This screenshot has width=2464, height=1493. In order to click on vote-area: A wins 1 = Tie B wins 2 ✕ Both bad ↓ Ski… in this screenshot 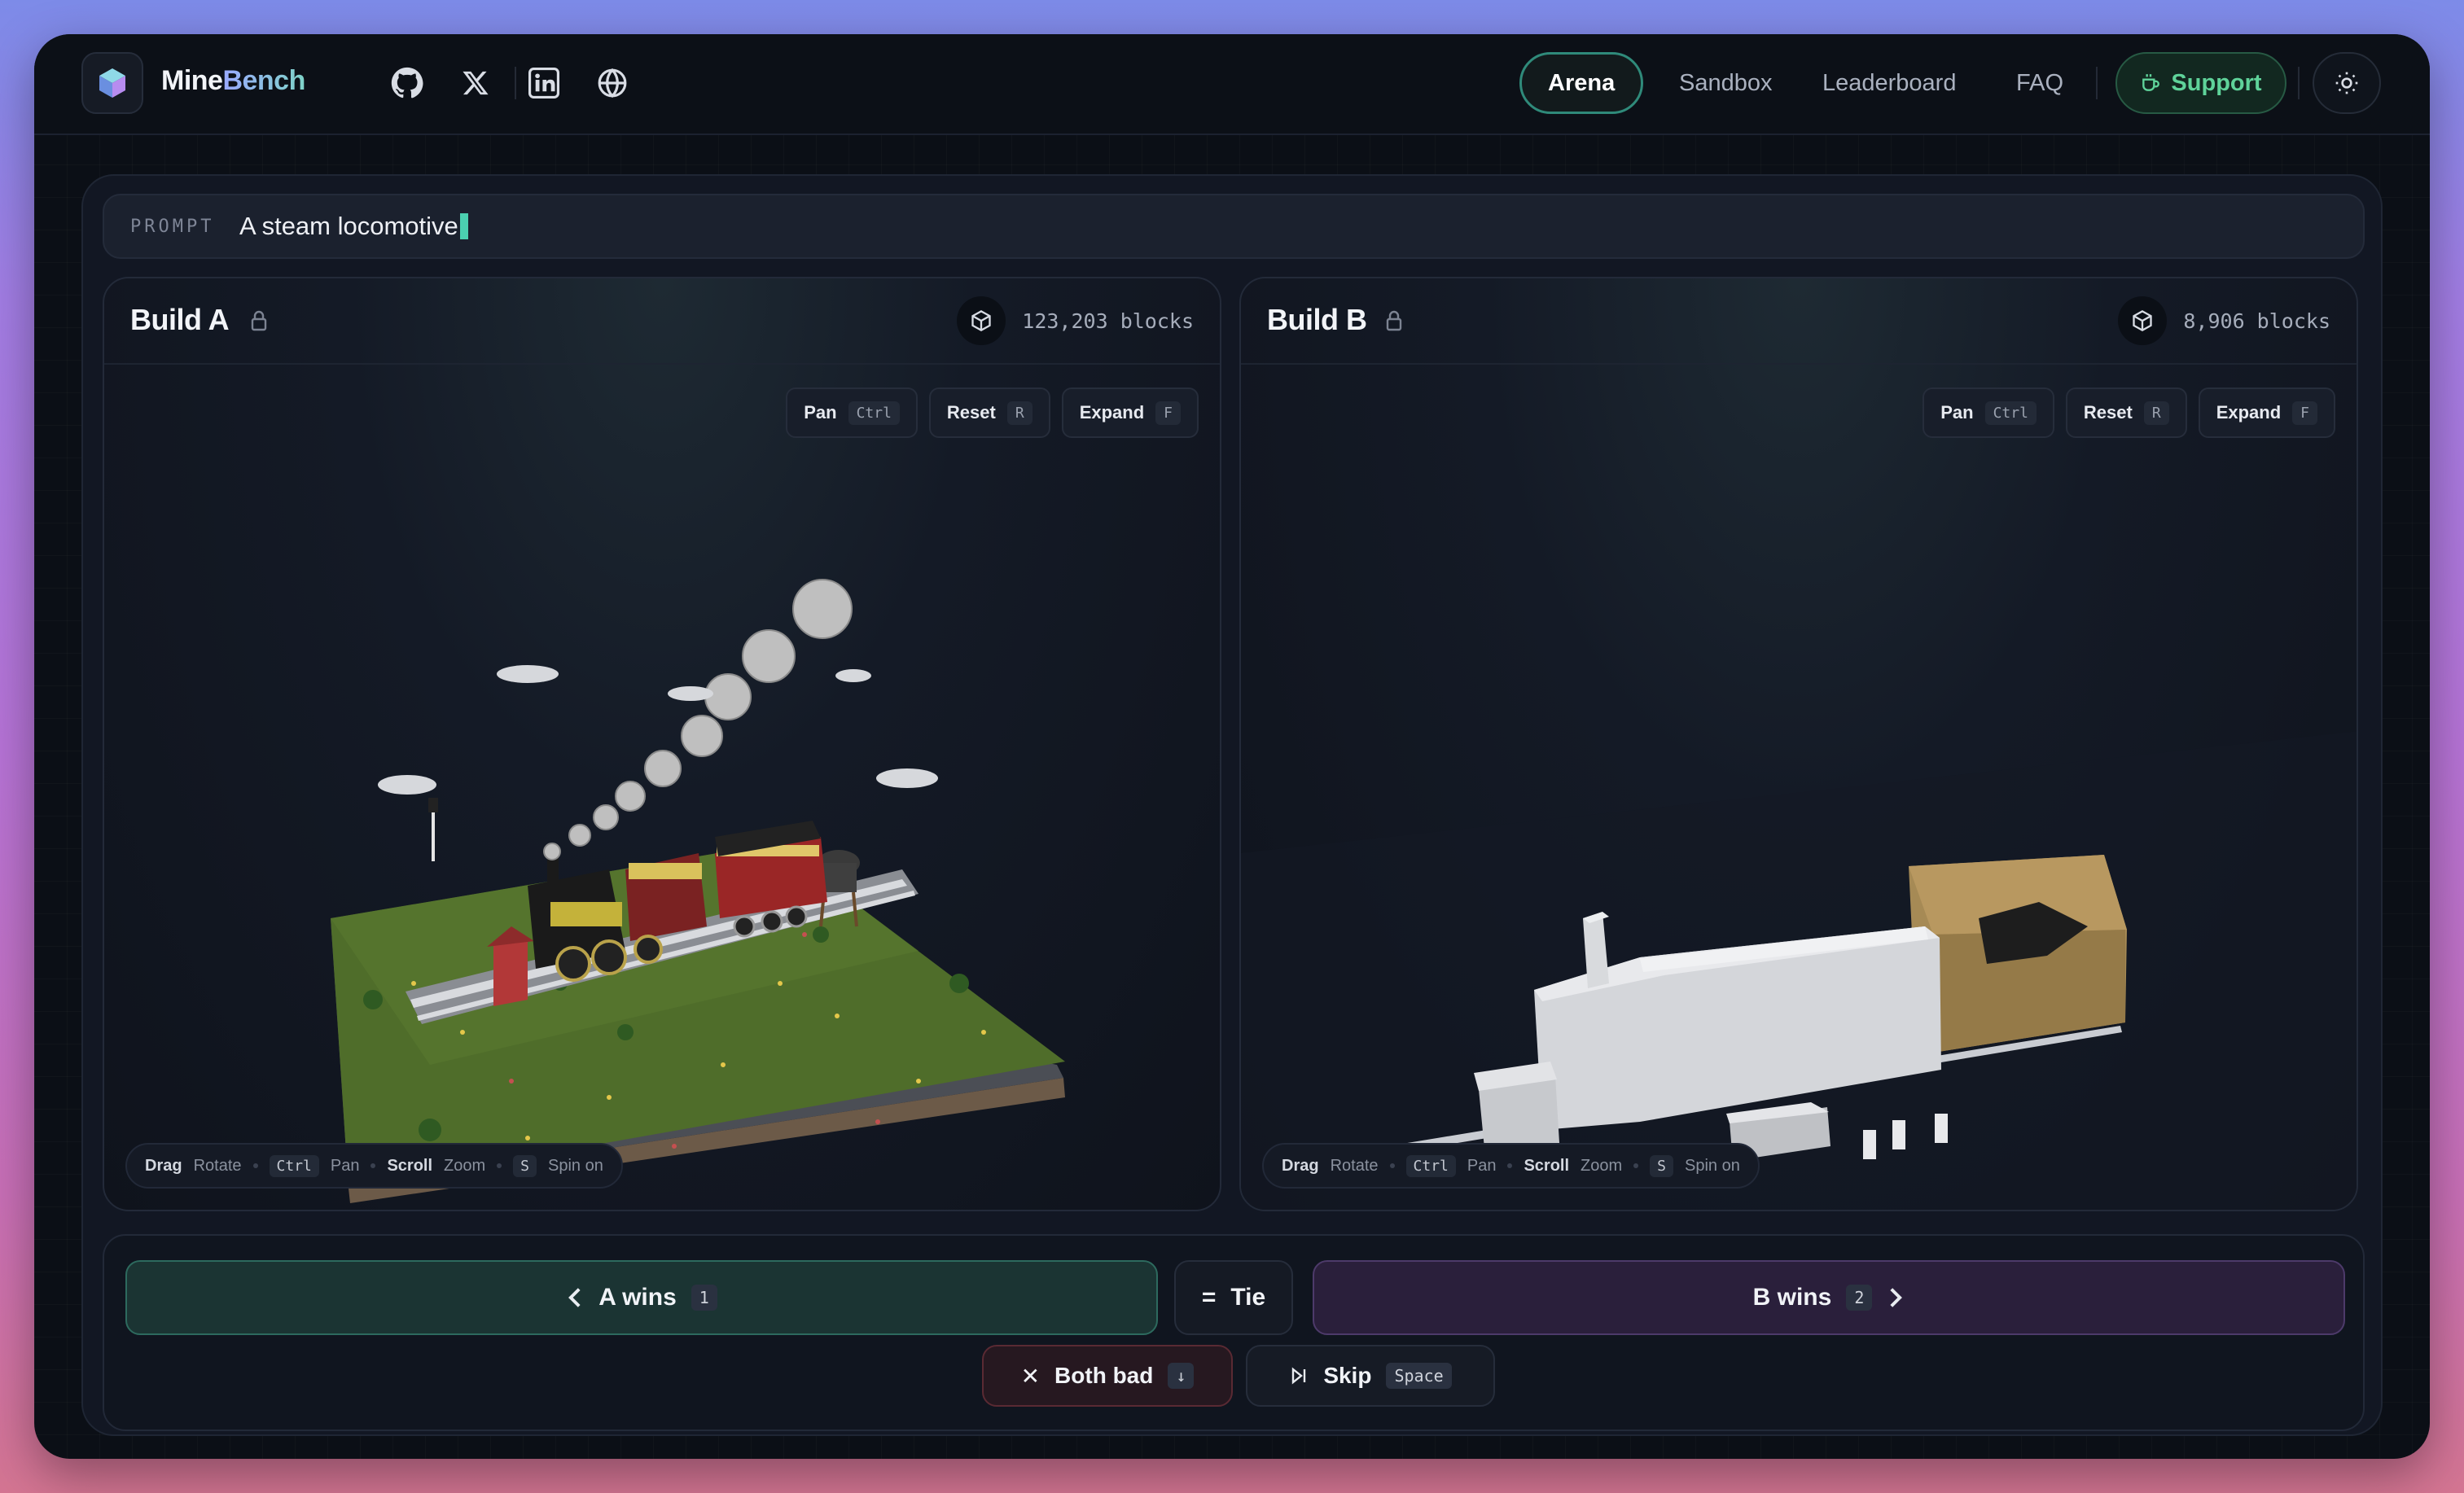, I will do `click(1234, 1332)`.